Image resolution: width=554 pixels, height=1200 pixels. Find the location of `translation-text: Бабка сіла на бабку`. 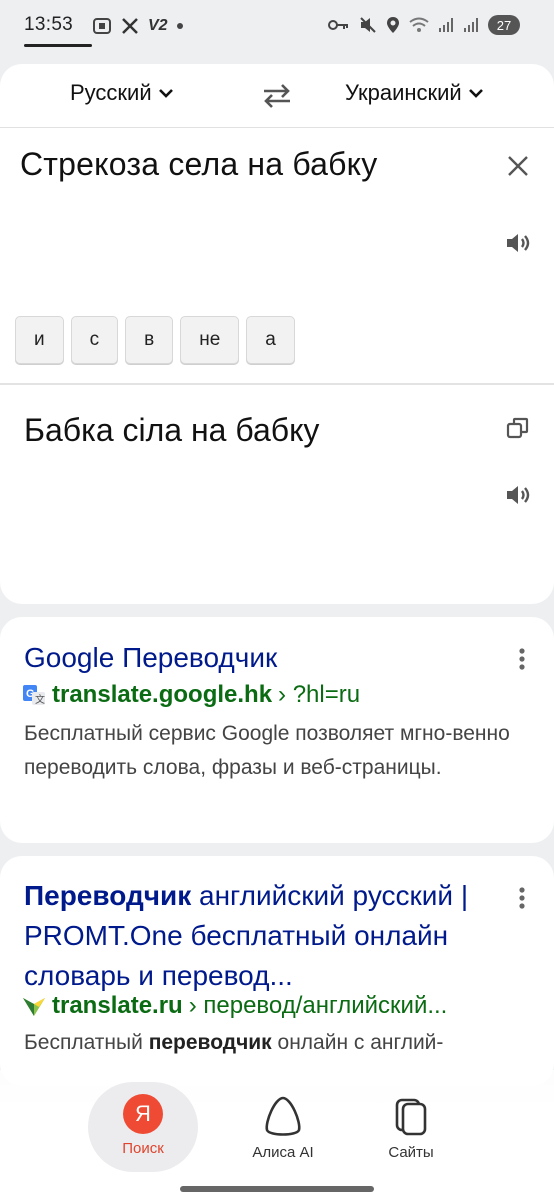

translation-text: Бабка сіла на бабку is located at coordinates (172, 430).